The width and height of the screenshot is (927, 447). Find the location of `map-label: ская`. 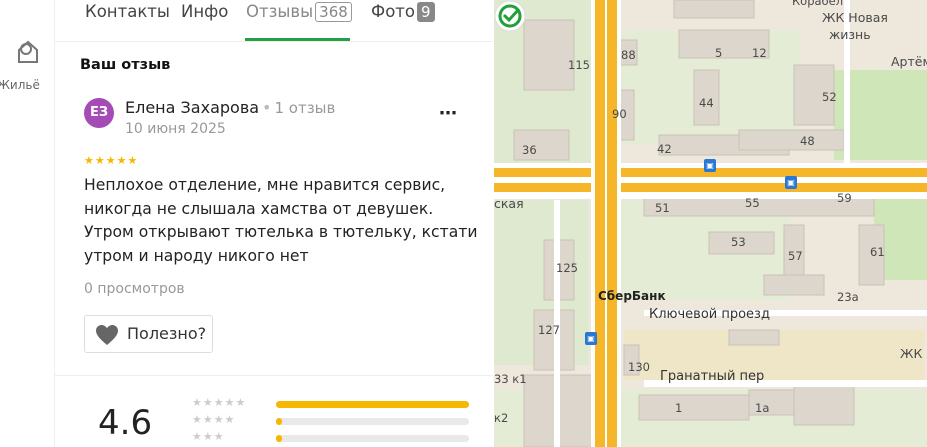

map-label: ская is located at coordinates (509, 203).